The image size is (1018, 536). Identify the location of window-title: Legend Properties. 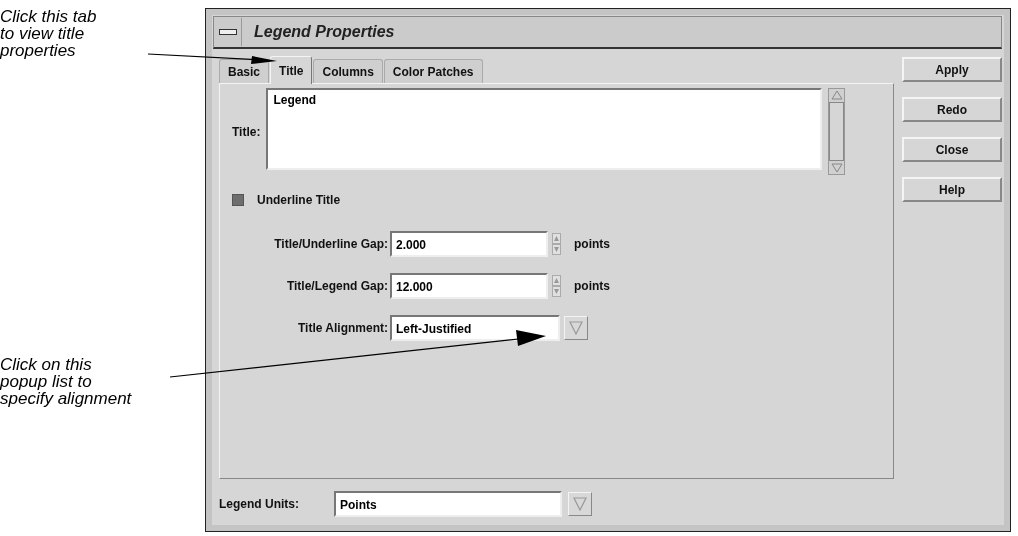
(324, 32).